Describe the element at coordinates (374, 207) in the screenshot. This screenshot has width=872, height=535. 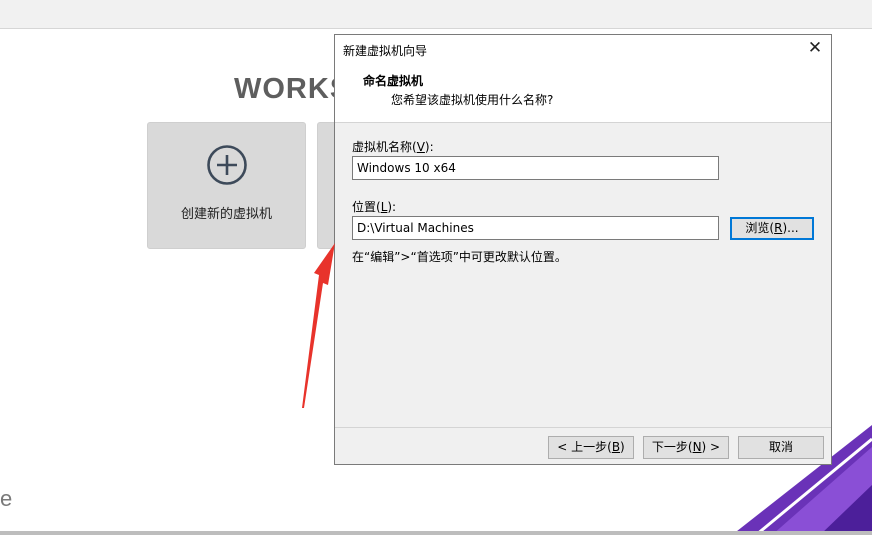
I see `location-label: 位置(L):` at that location.